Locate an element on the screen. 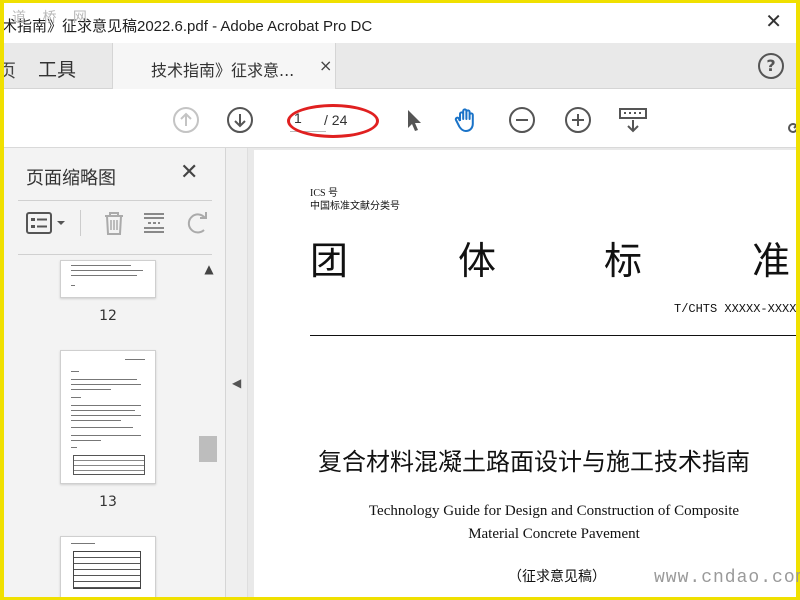  help-icon: ? is located at coordinates (771, 66).